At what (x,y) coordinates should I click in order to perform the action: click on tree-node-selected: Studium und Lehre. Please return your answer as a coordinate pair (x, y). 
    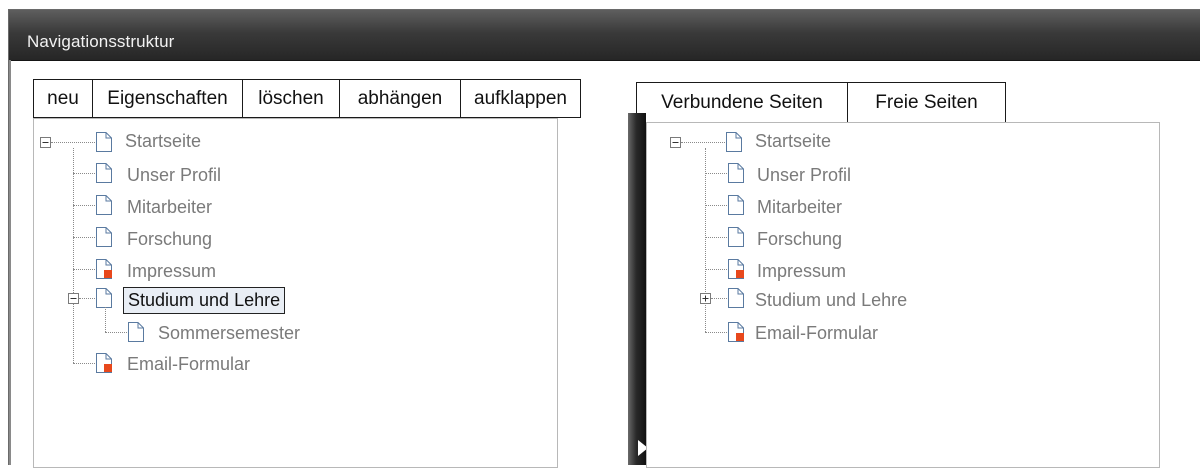
    Looking at the image, I should click on (204, 300).